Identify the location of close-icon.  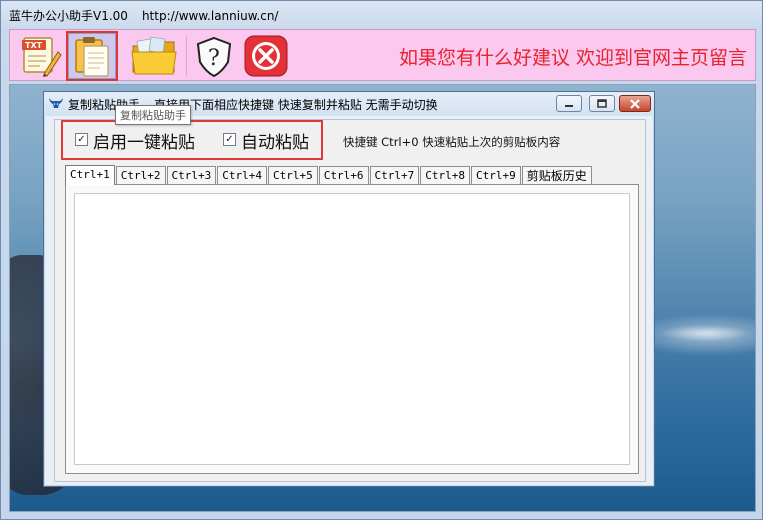
(266, 56).